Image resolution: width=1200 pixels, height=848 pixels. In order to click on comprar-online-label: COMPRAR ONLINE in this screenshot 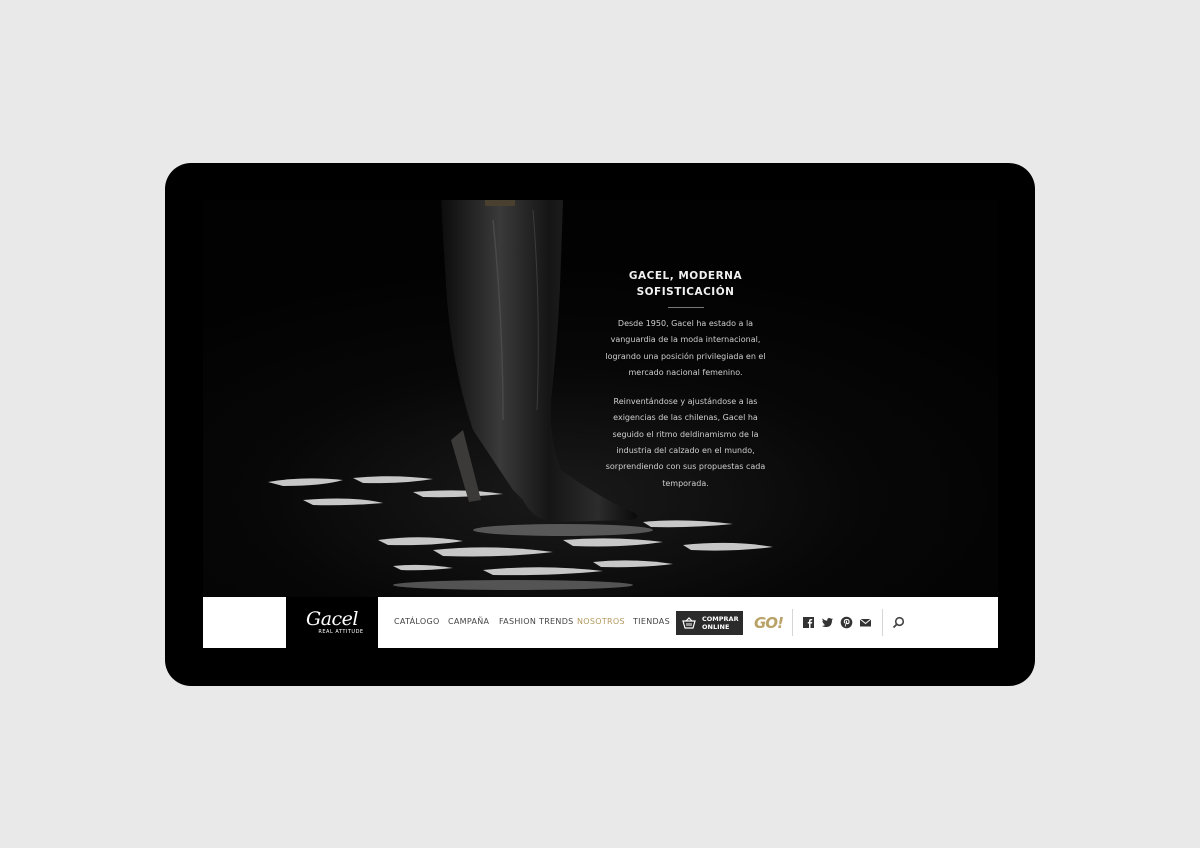, I will do `click(720, 623)`.